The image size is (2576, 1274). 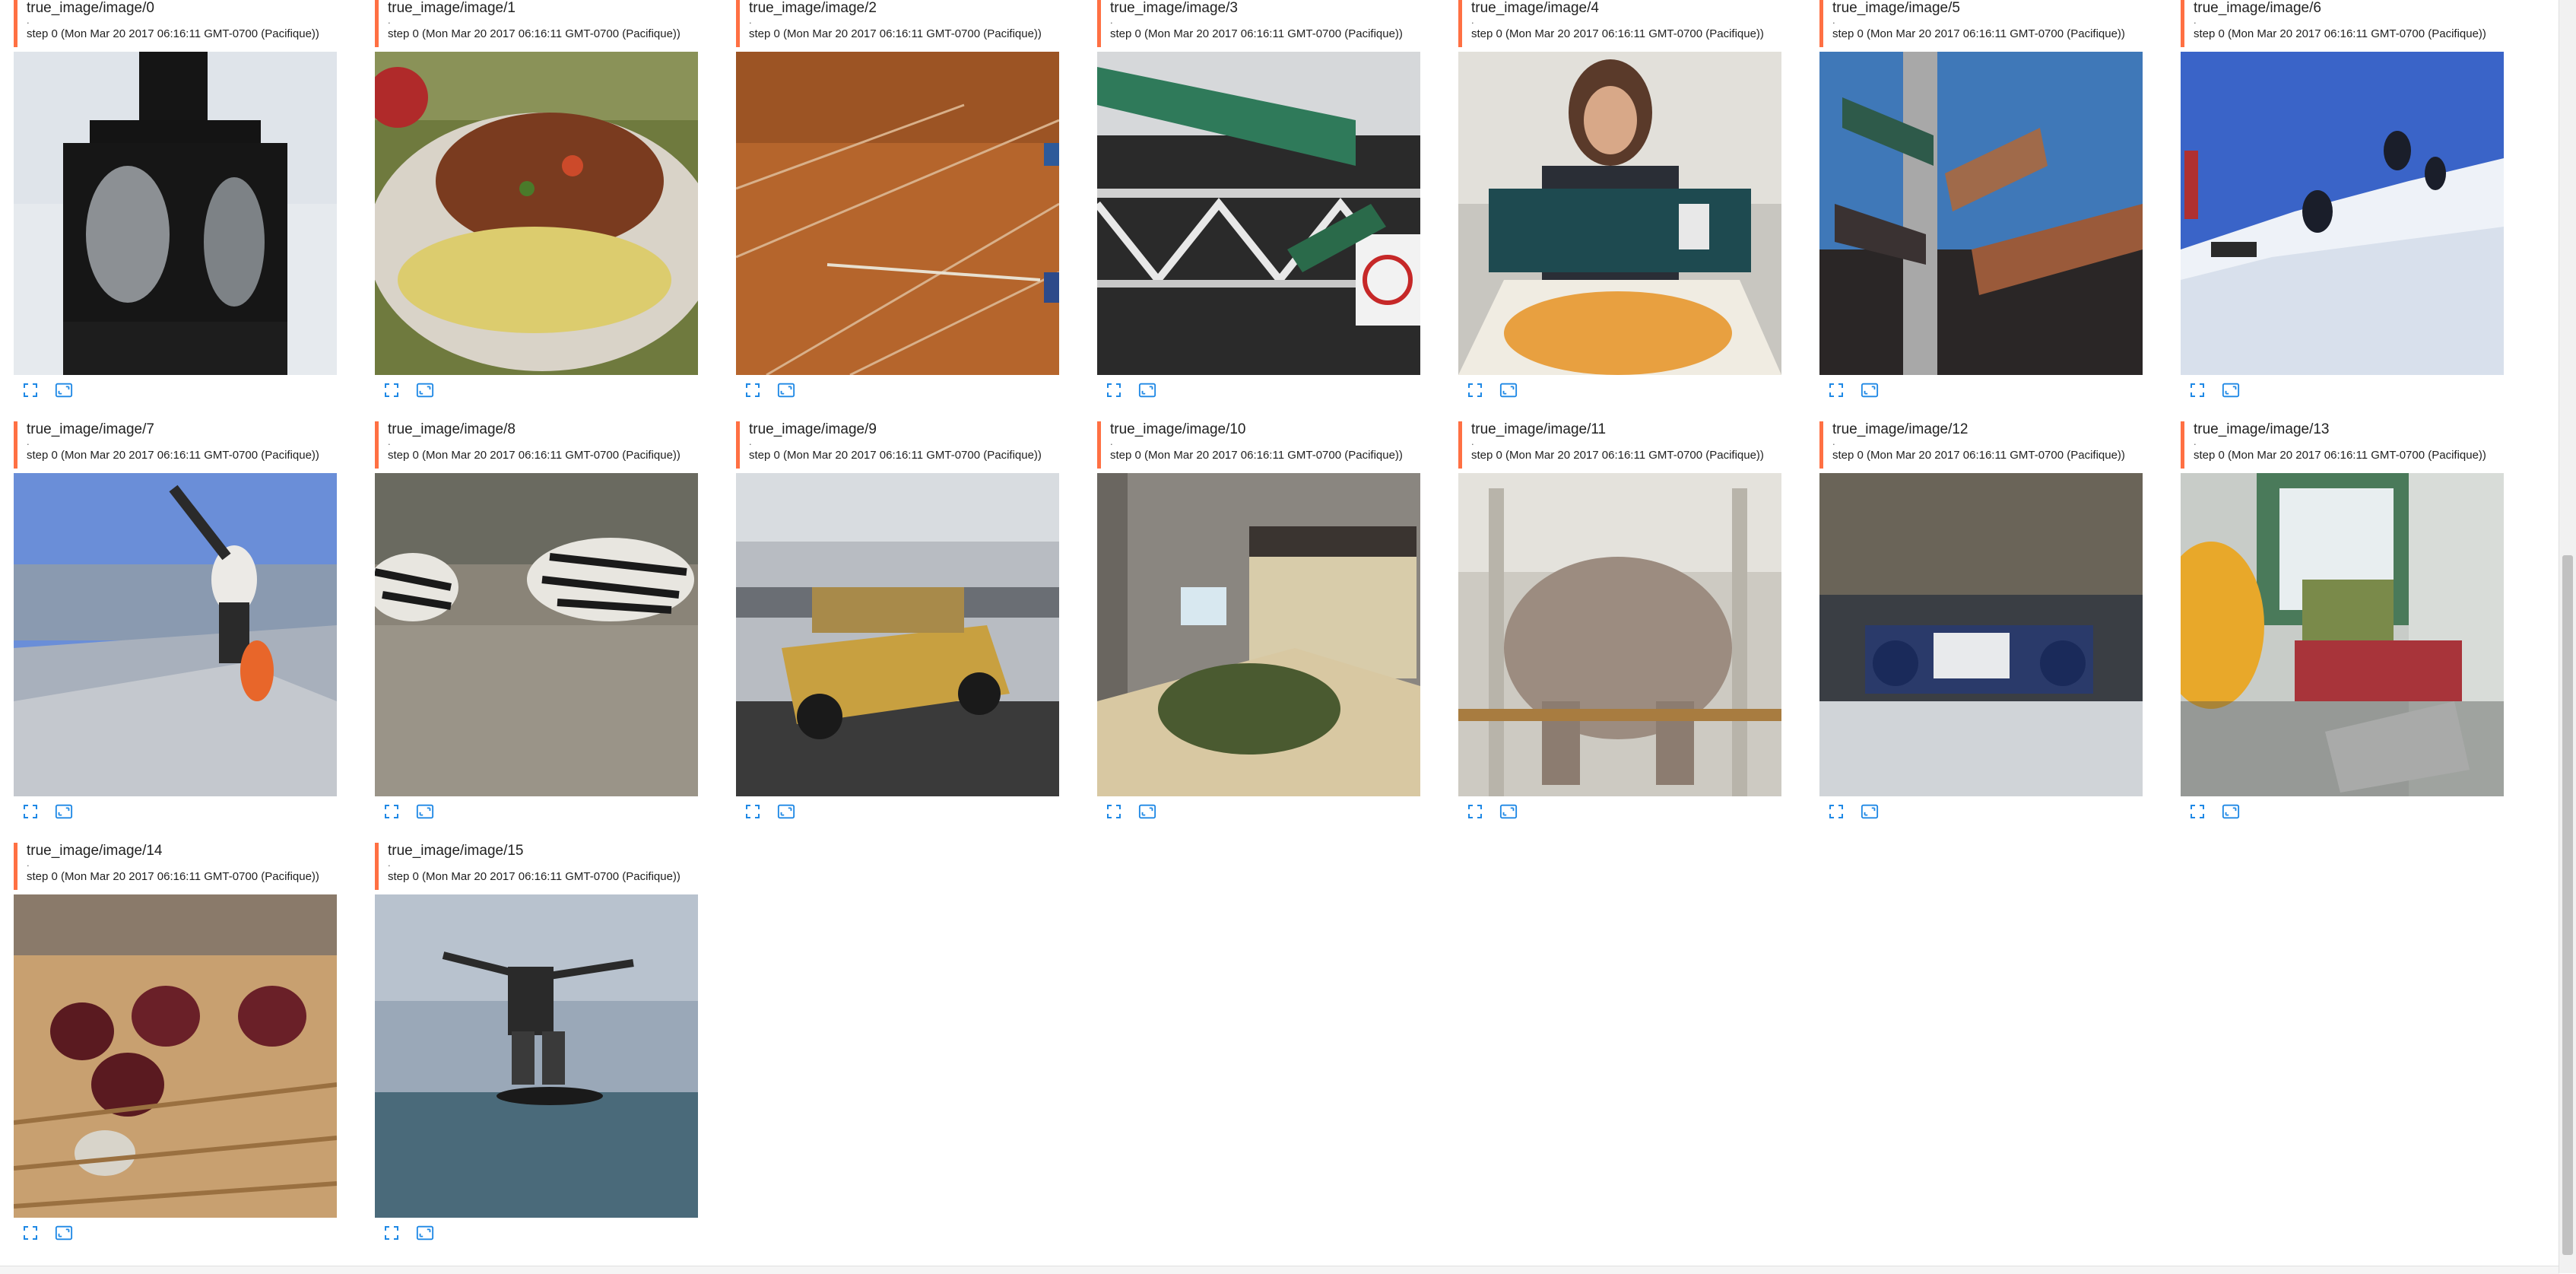 What do you see at coordinates (1900, 429) in the screenshot?
I see `card-title: true_image/image/12` at bounding box center [1900, 429].